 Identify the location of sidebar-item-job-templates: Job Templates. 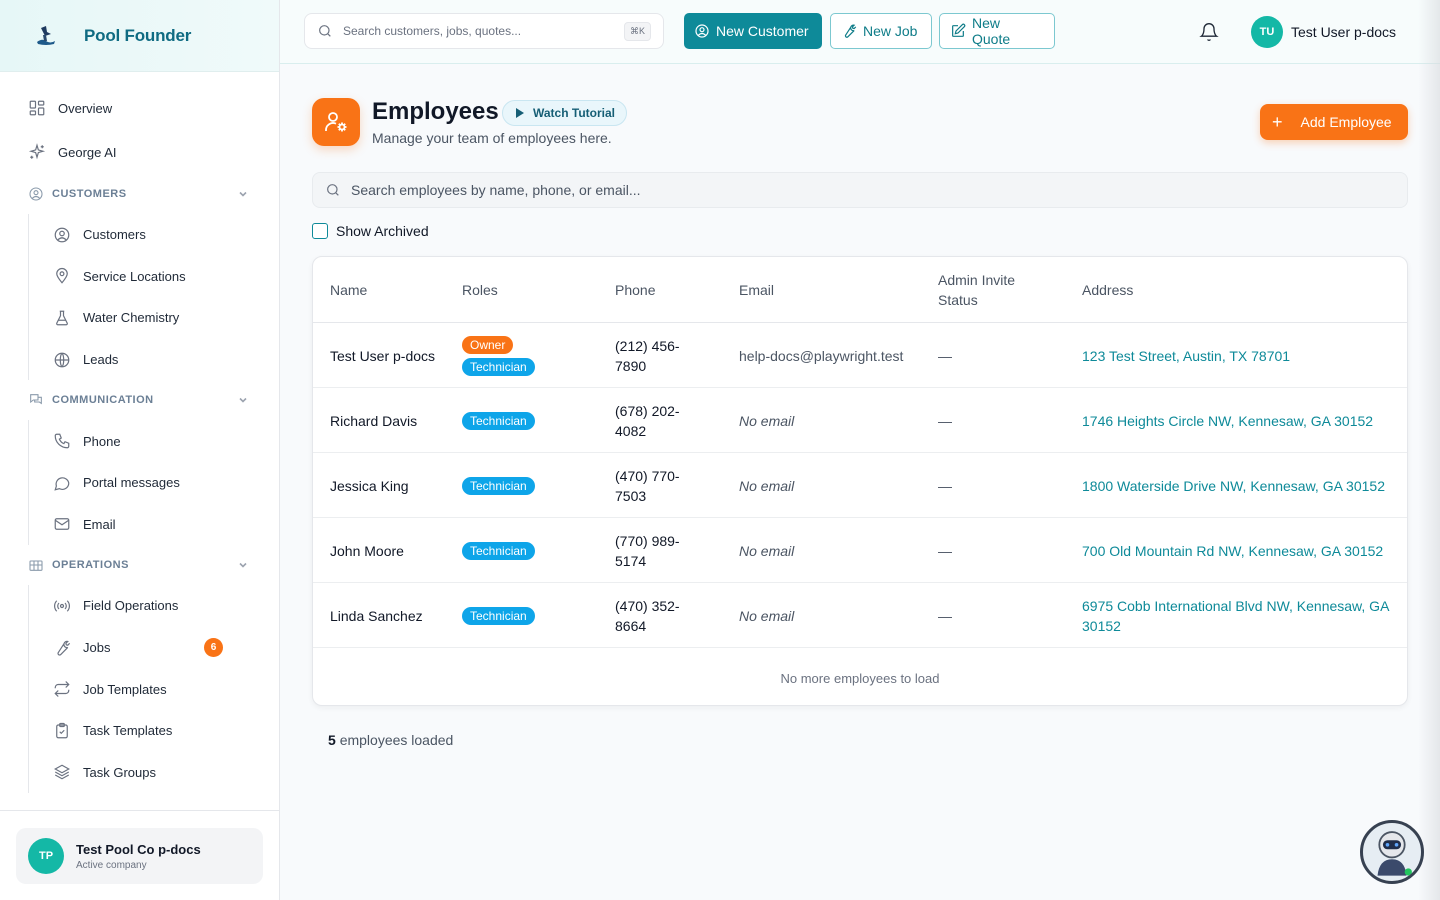
(154, 689).